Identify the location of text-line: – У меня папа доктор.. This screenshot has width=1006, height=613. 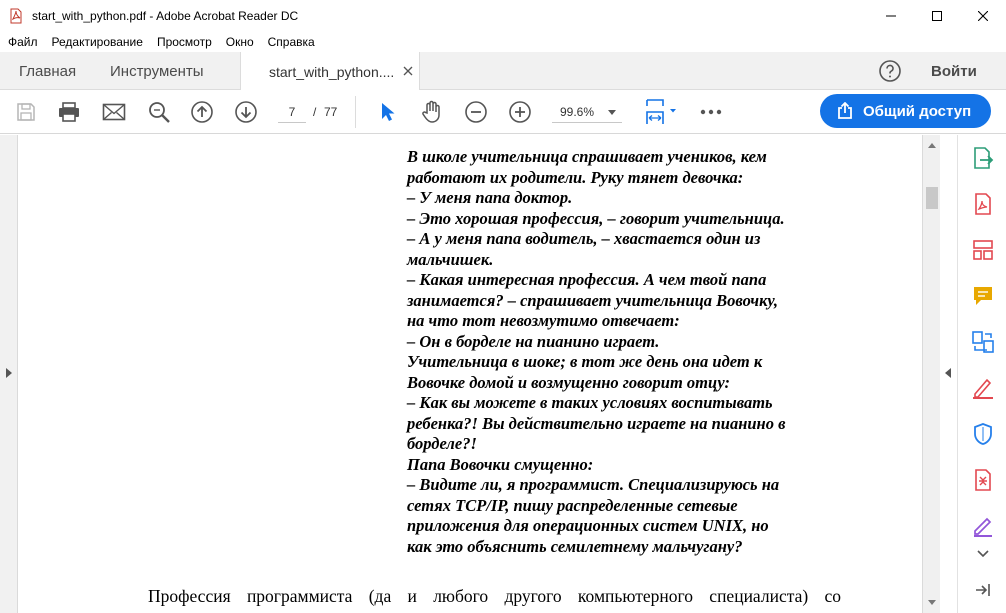
(490, 197).